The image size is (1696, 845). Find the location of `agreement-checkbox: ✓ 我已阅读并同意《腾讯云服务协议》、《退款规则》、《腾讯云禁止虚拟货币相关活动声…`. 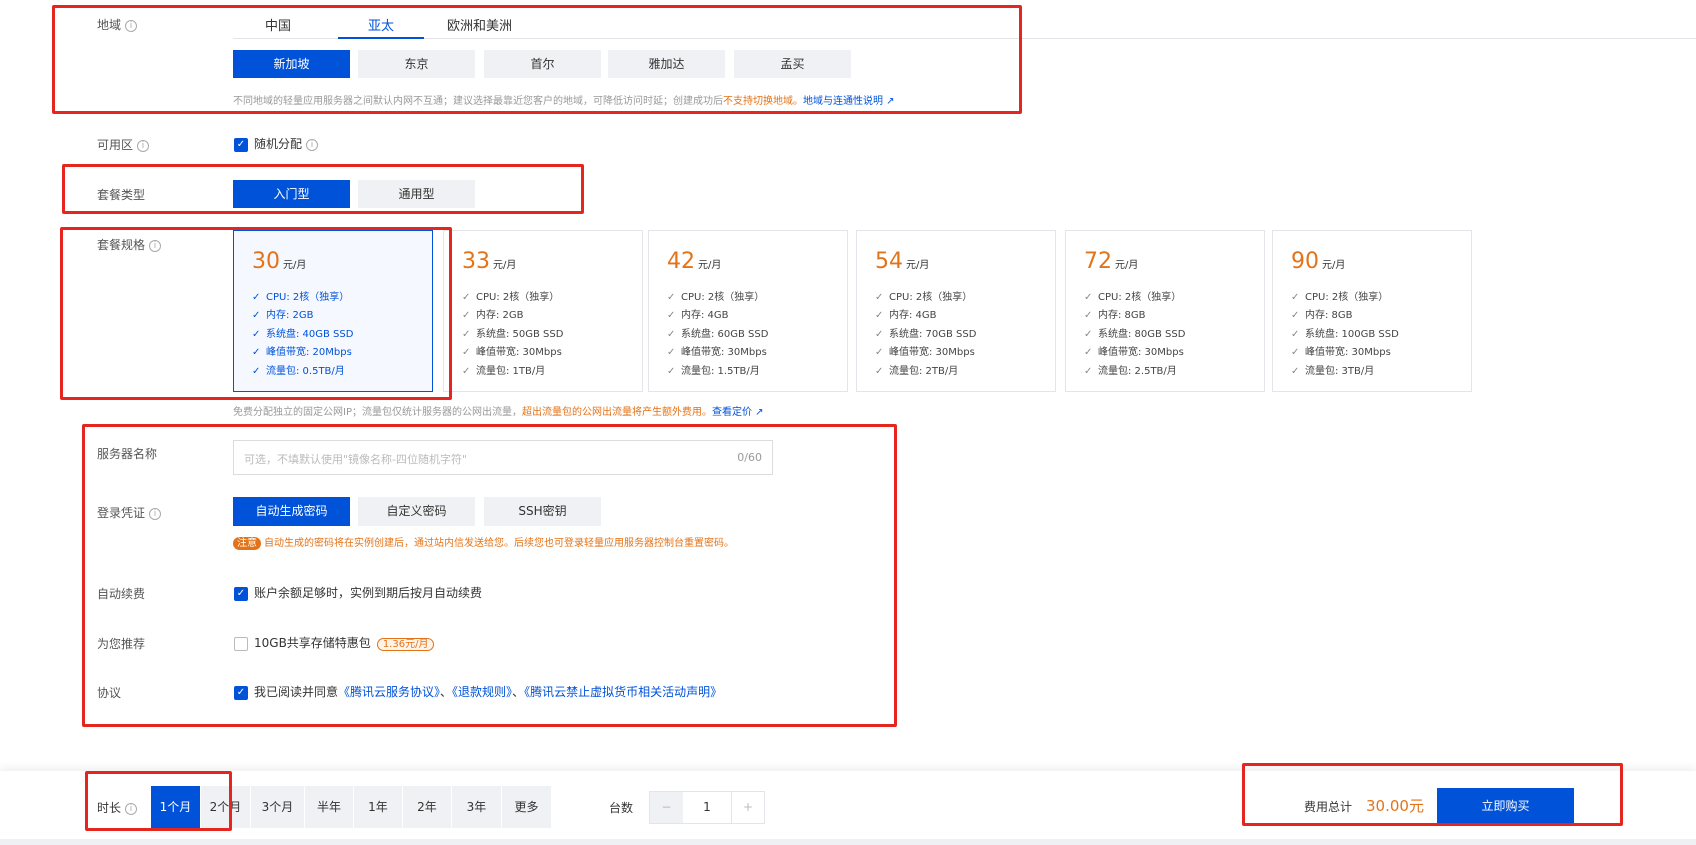

agreement-checkbox: ✓ 我已阅读并同意《腾讯云服务协议》、《退款规则》、《腾讯云禁止虚拟货币相关活动声… is located at coordinates (478, 691).